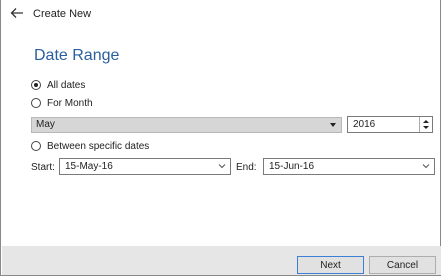 The width and height of the screenshot is (441, 276). What do you see at coordinates (221, 15) in the screenshot?
I see `title-bar: Create New` at bounding box center [221, 15].